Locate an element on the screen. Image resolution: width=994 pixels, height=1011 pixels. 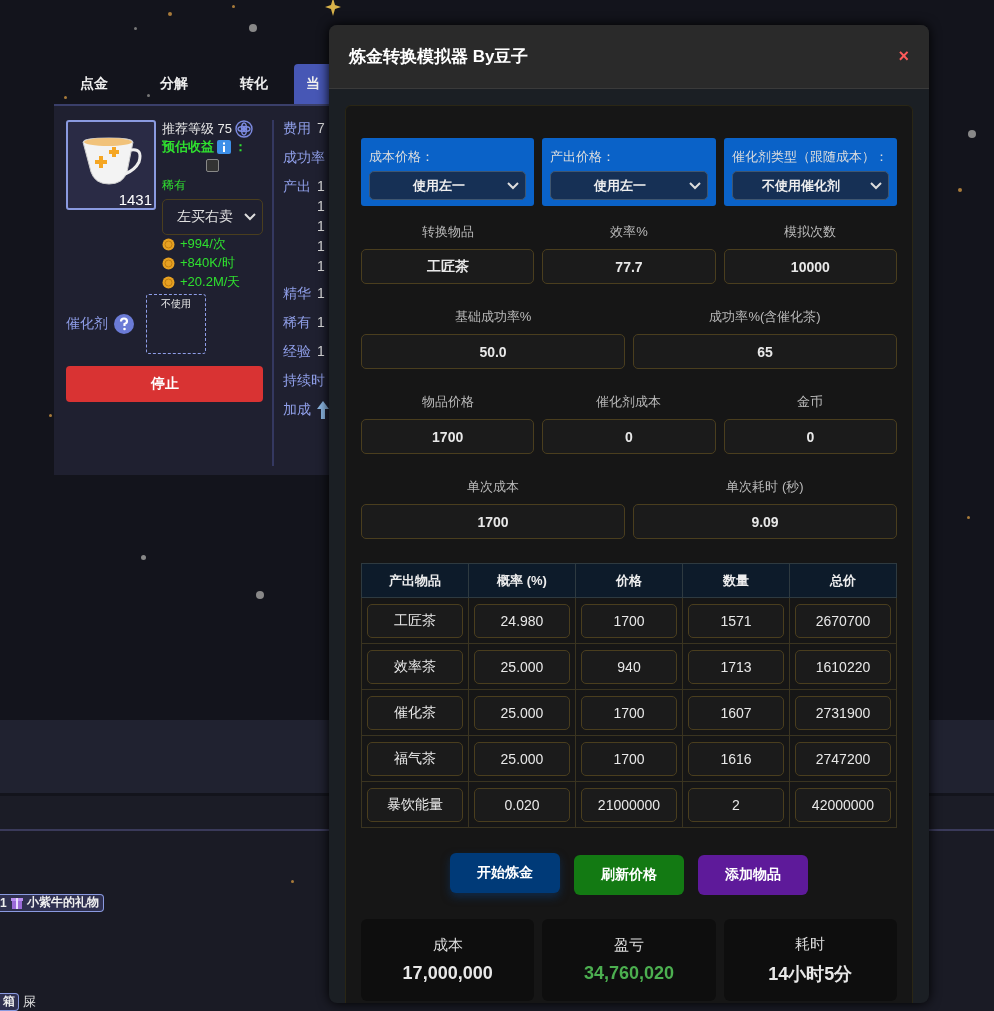
action-button: 刷新价格 is located at coordinates (629, 875).